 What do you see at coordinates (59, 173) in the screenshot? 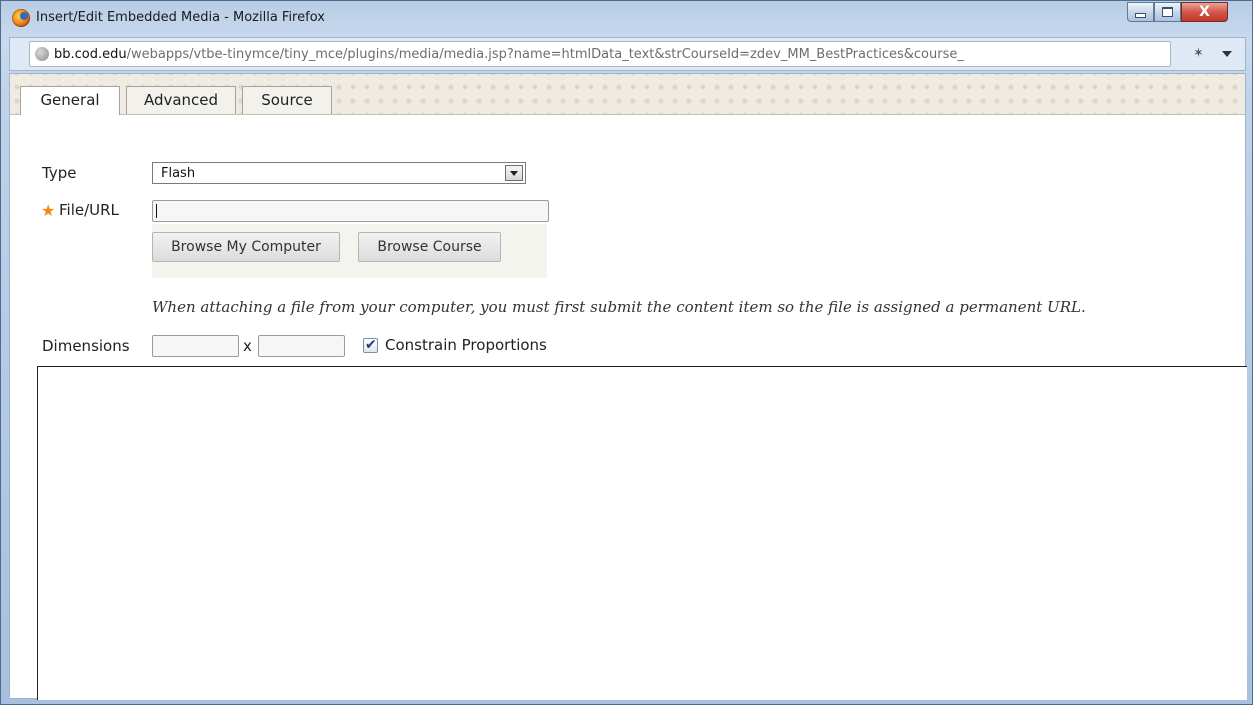
I see `type-label: Type` at bounding box center [59, 173].